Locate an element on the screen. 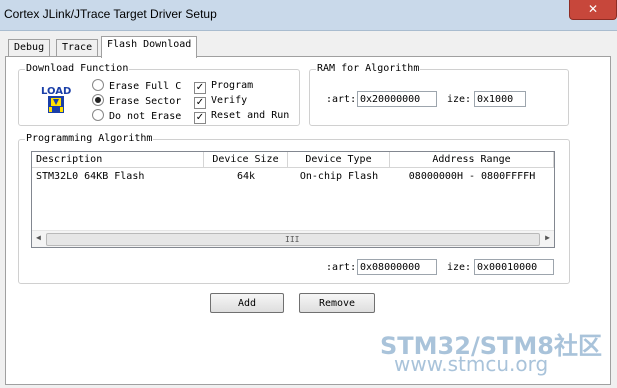  remove-button: Remove is located at coordinates (337, 303).